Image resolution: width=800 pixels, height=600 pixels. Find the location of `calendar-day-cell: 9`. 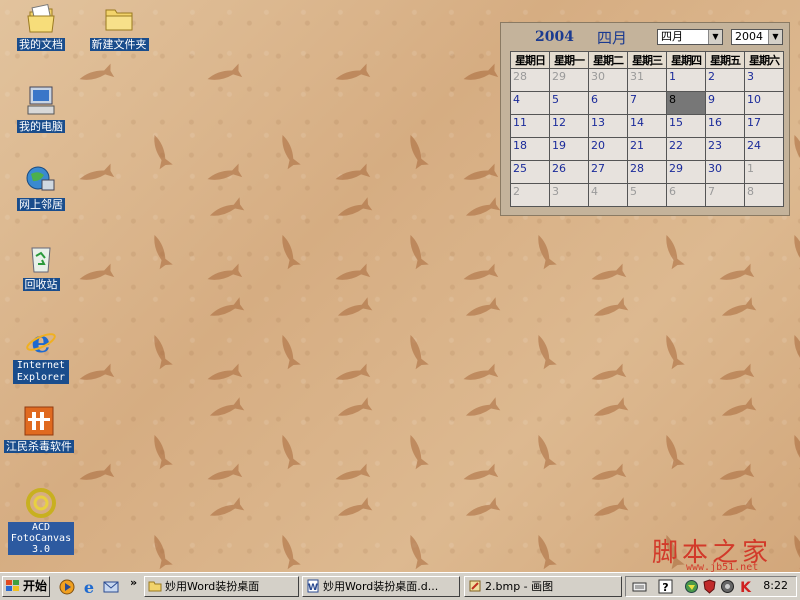

calendar-day-cell: 9 is located at coordinates (725, 103).